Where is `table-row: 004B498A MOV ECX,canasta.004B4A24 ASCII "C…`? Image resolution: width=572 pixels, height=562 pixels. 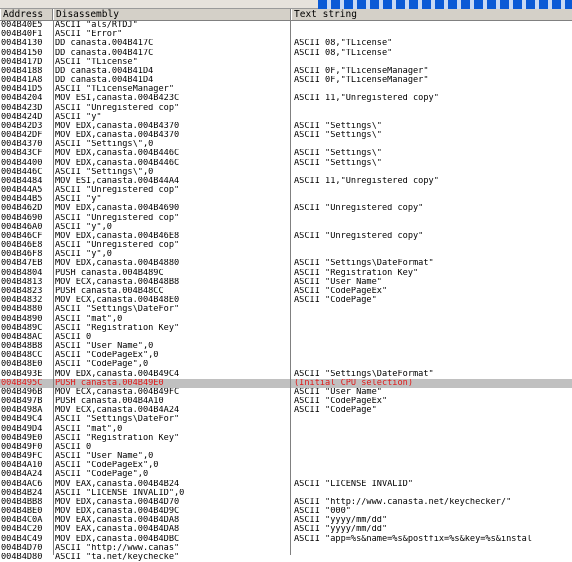 table-row: 004B498A MOV ECX,canasta.004B4A24 ASCII "C… is located at coordinates (286, 410).